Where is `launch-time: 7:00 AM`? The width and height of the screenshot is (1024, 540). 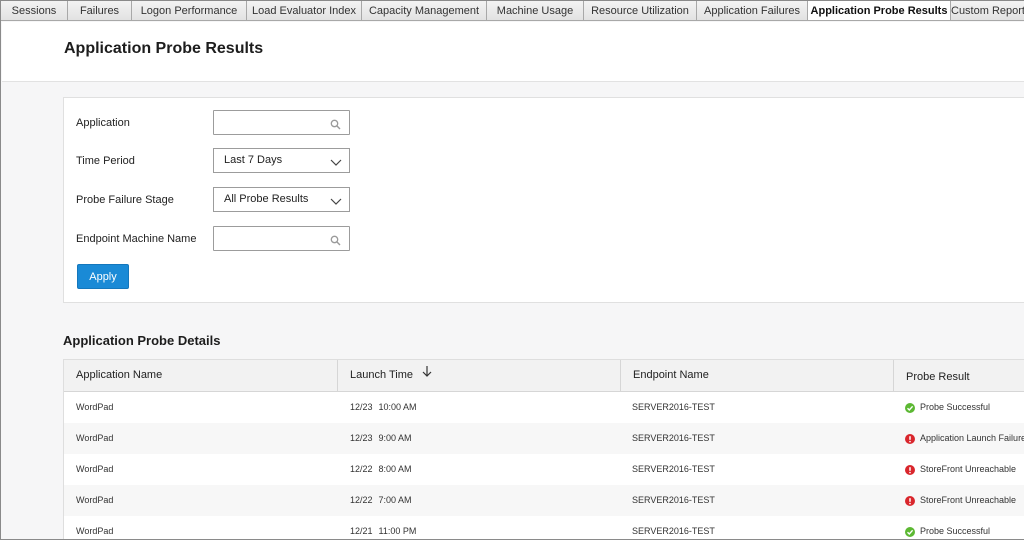 launch-time: 7:00 AM is located at coordinates (395, 500).